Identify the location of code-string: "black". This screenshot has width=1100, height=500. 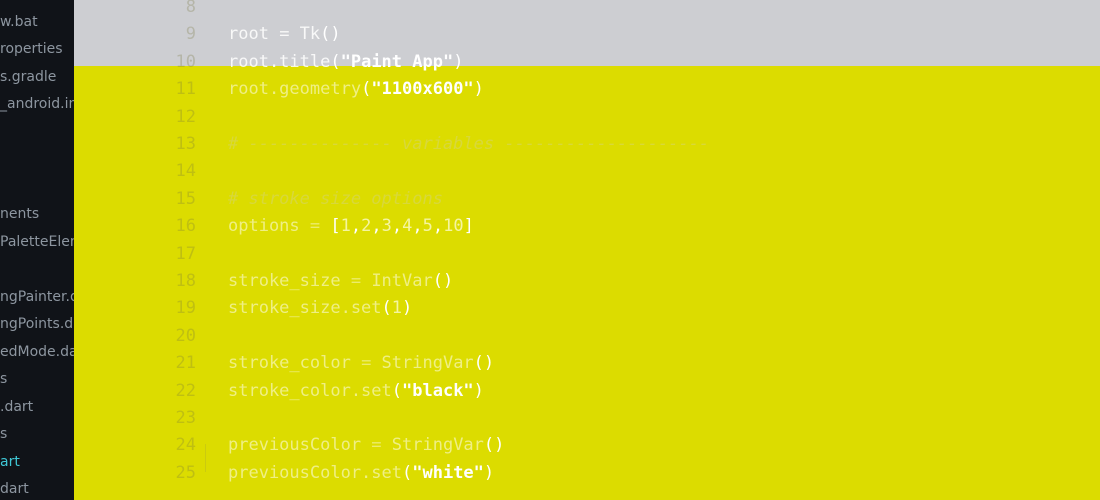
(438, 391).